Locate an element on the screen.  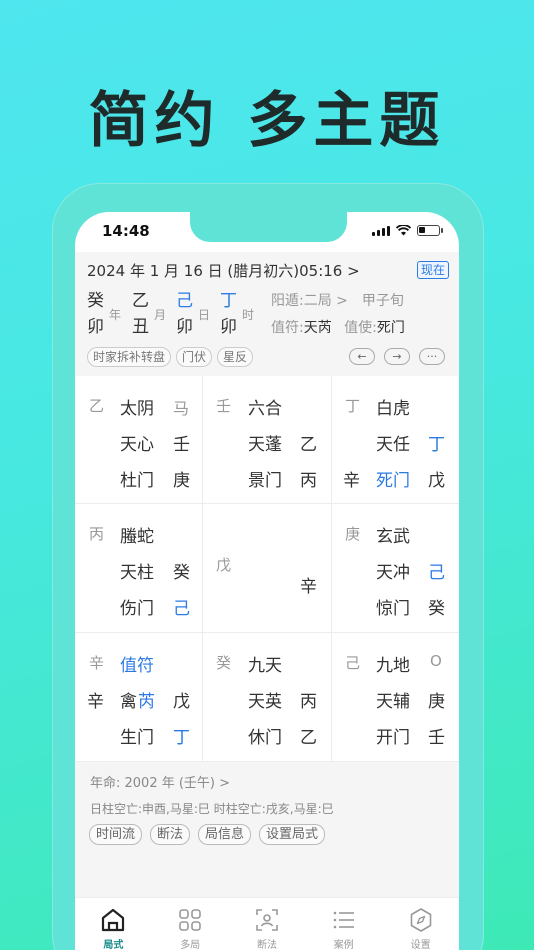
wifi-icon is located at coordinates (403, 230).